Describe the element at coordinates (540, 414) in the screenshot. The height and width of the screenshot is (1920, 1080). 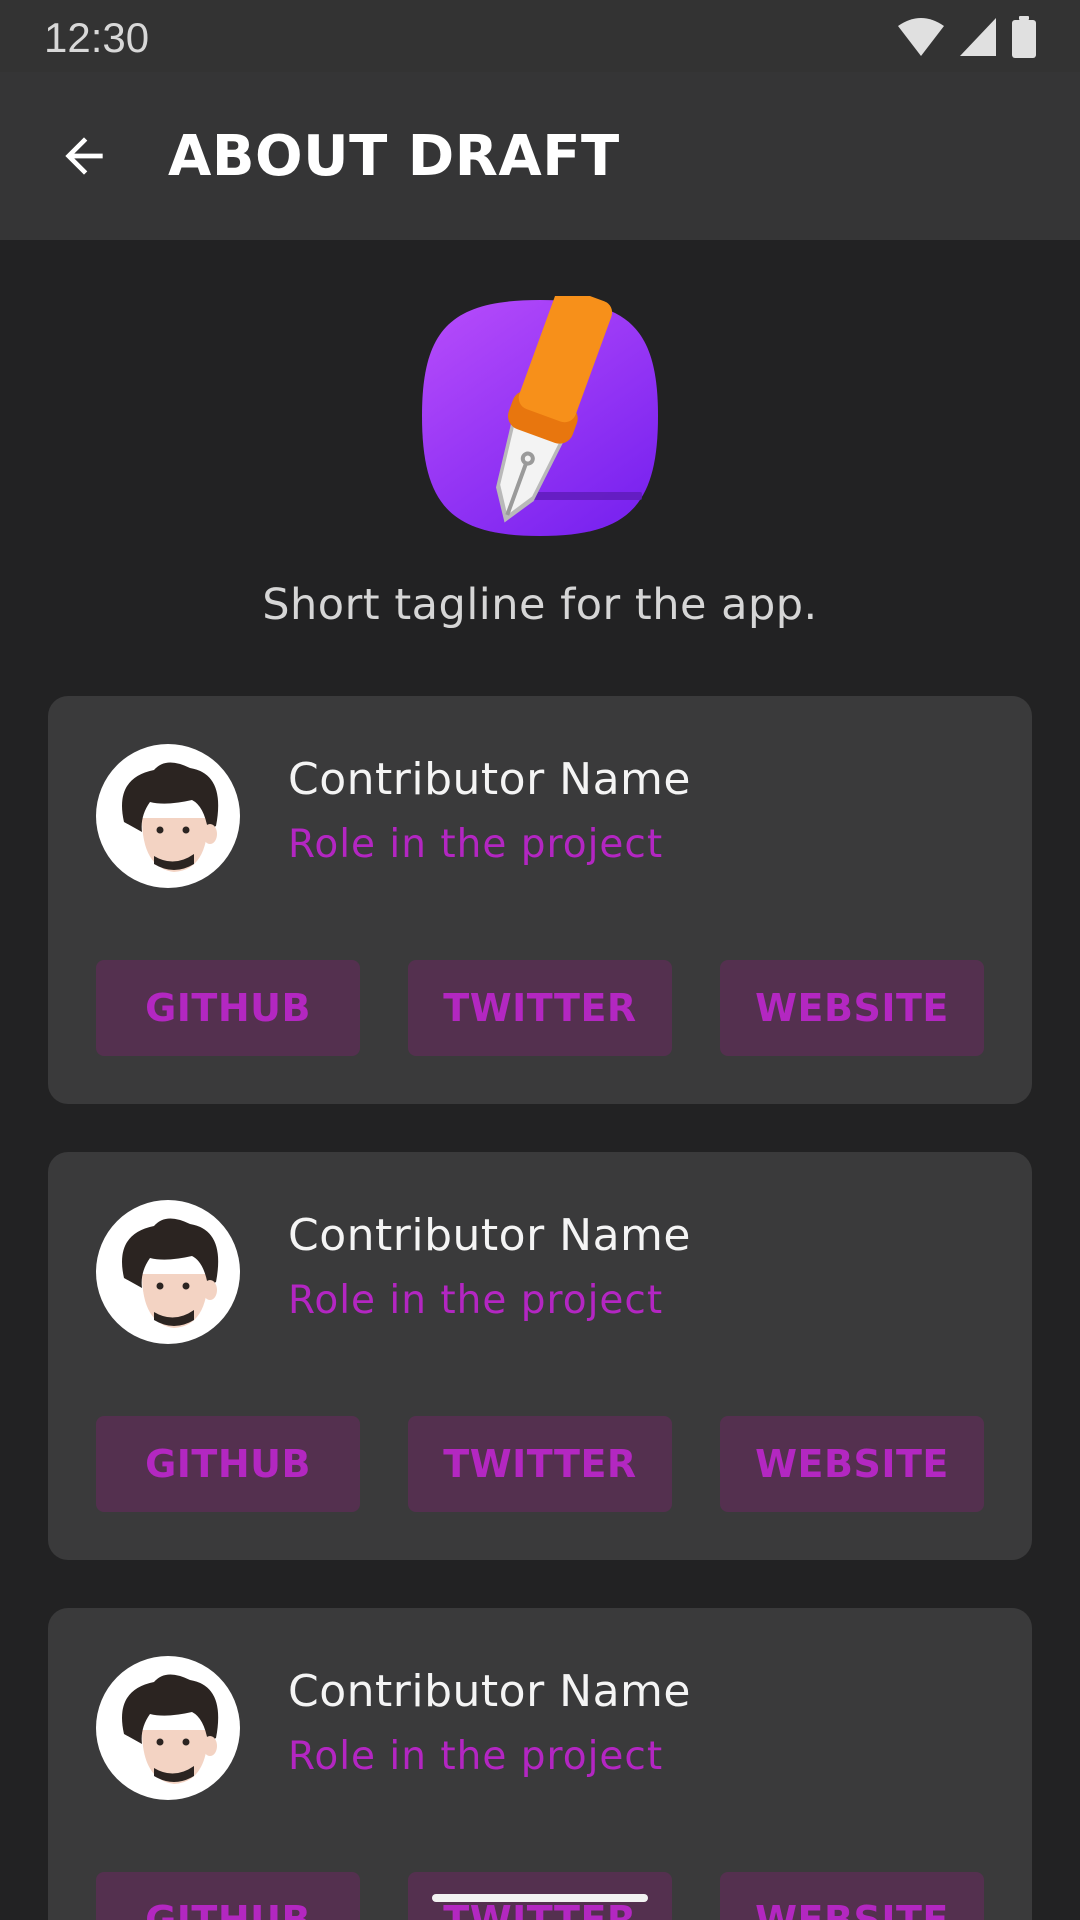
I see `fountain-pen-logo` at that location.